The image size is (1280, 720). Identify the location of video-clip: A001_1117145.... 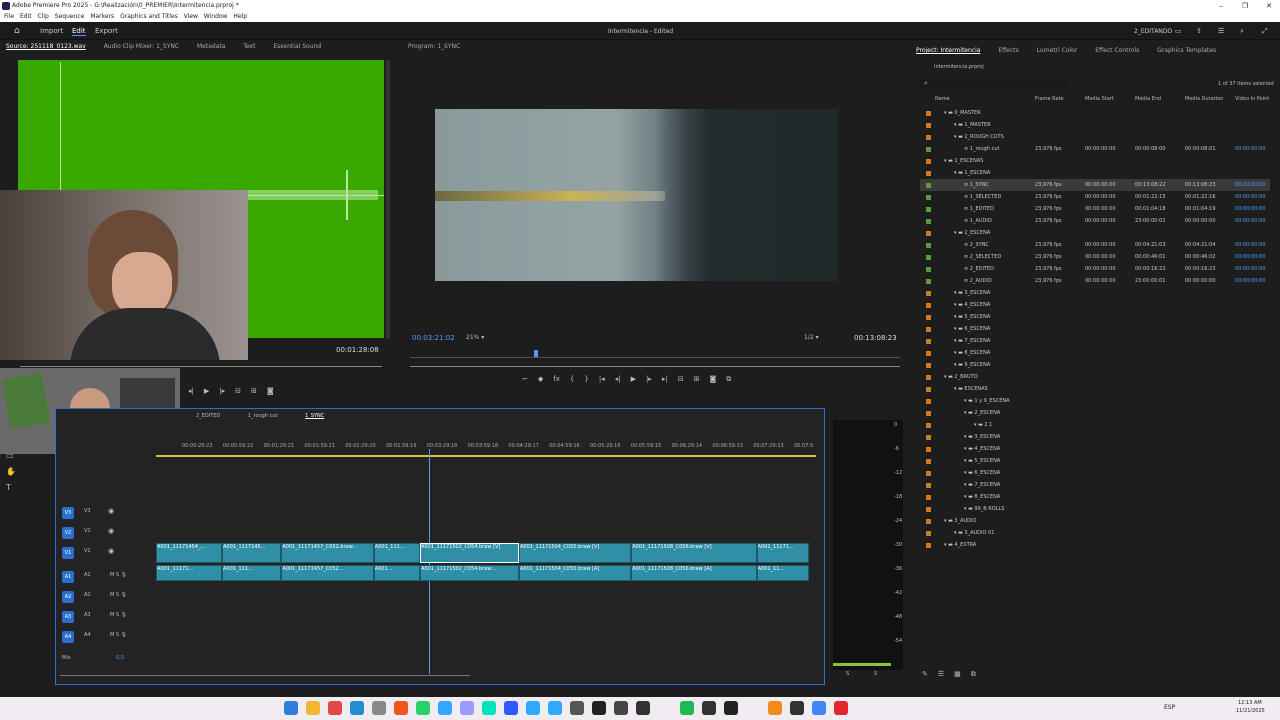
(252, 553).